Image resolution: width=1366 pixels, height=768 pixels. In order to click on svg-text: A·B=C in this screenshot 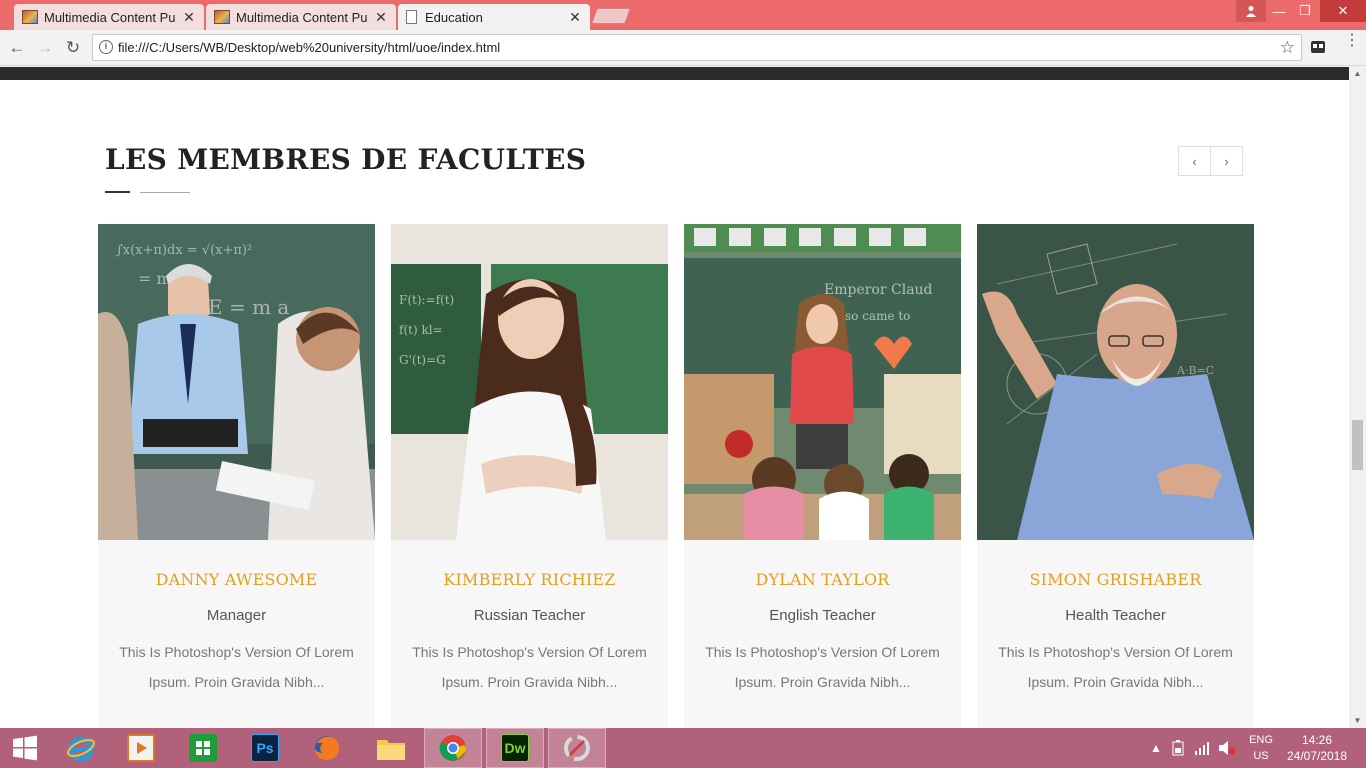, I will do `click(1195, 370)`.